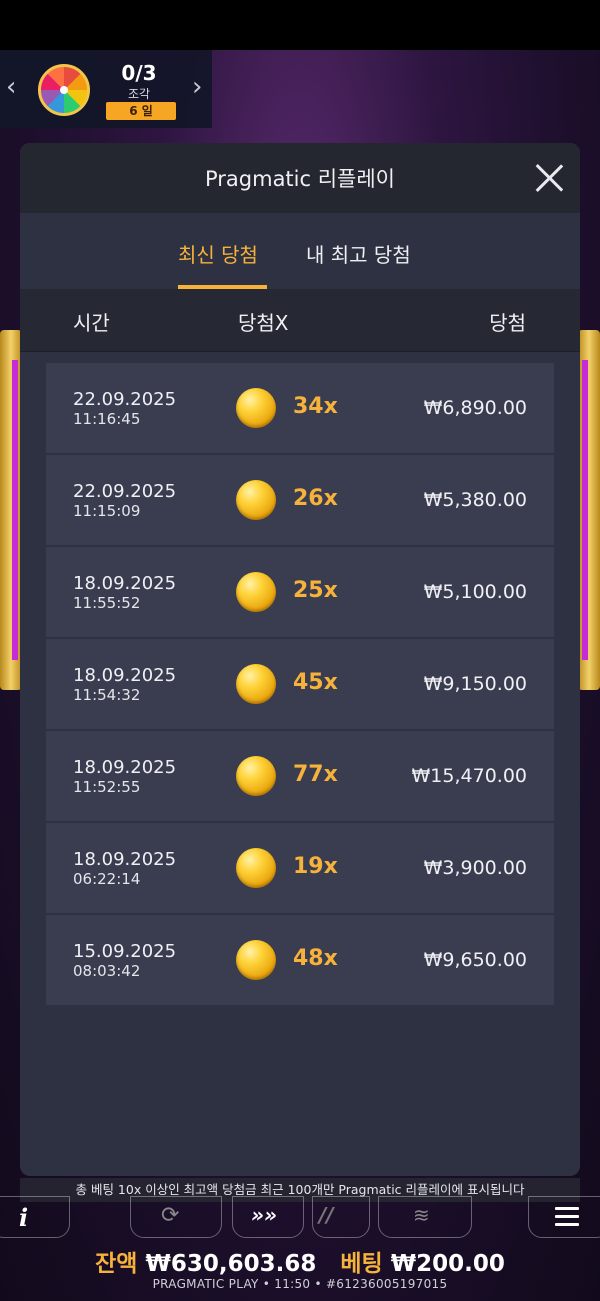  I want to click on row-time: 11:15:09, so click(107, 511).